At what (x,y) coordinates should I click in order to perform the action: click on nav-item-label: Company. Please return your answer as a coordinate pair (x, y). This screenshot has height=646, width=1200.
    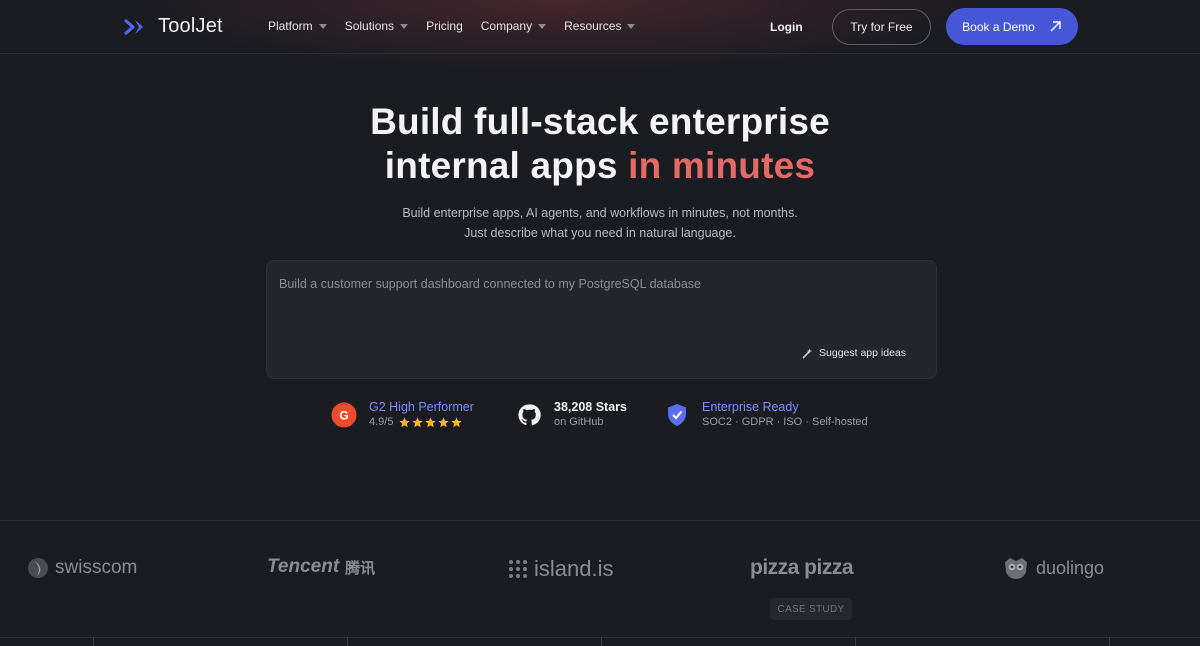
    Looking at the image, I should click on (506, 26).